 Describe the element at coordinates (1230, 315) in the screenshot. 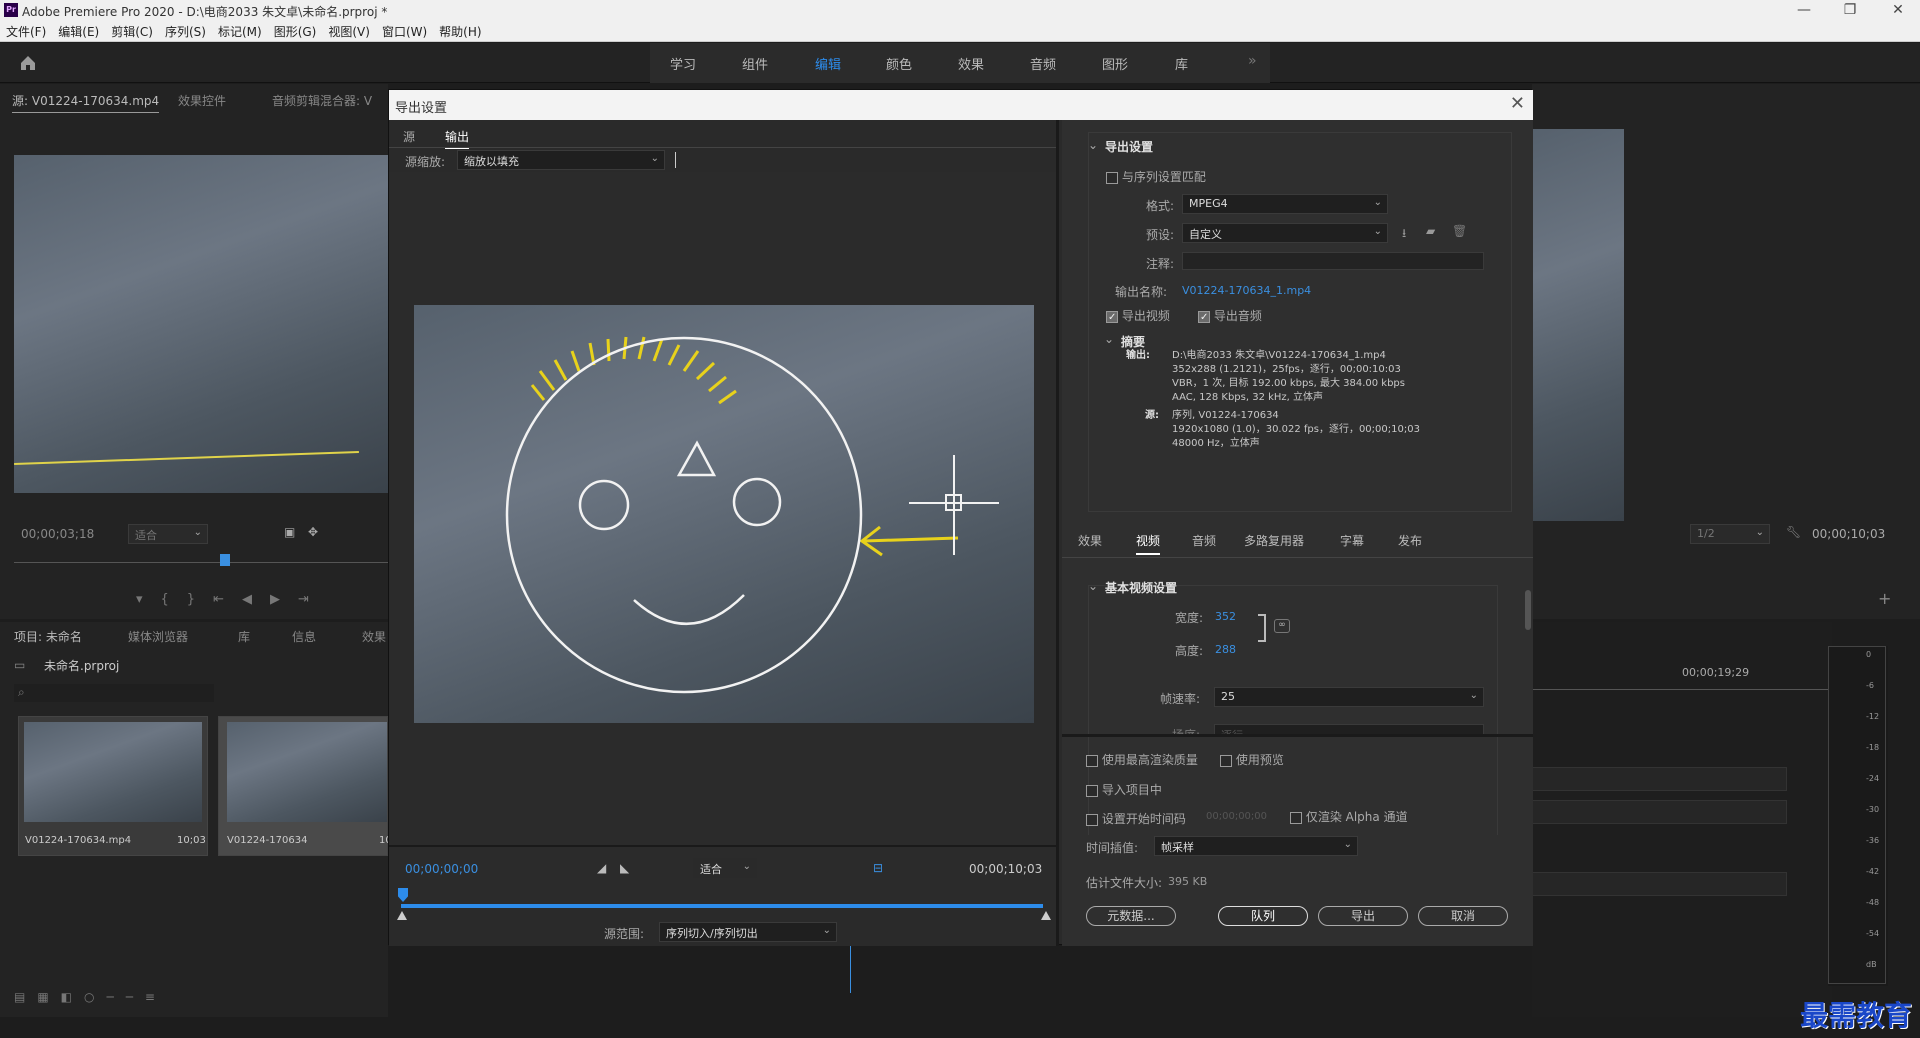

I see `export-audio-checkbox: 导出音频` at that location.